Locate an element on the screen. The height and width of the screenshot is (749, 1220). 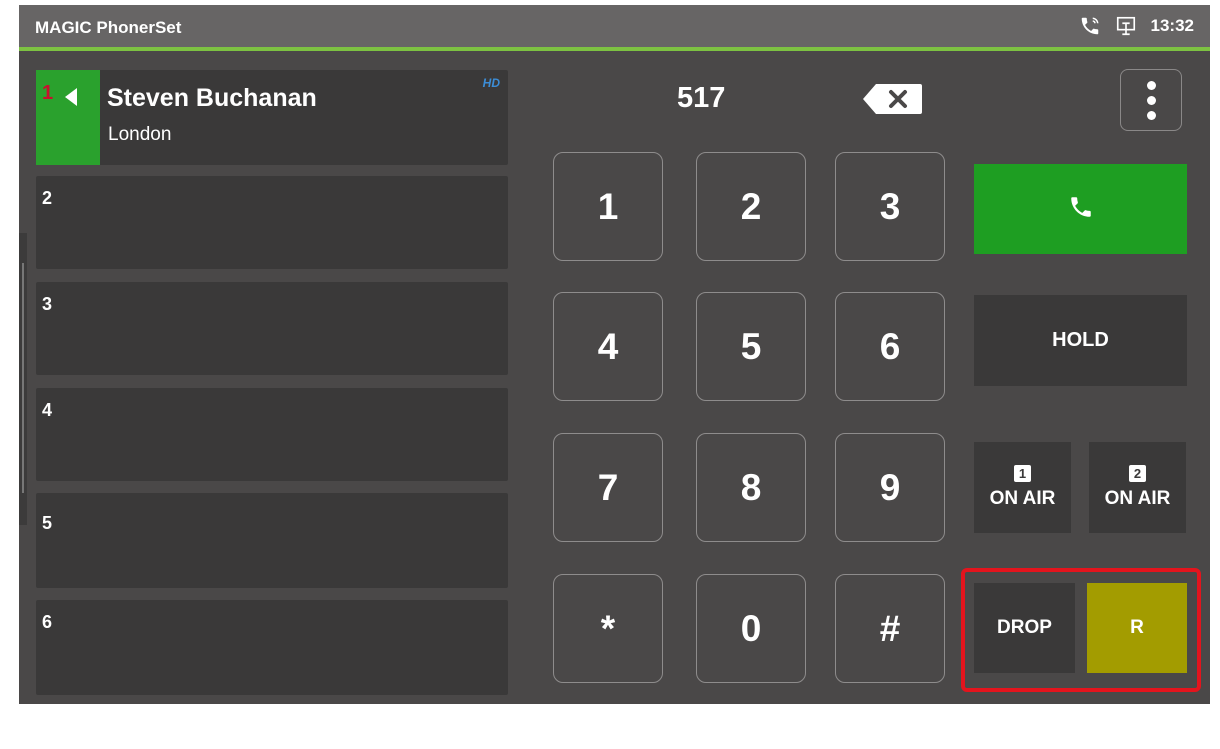
key-4: 4 is located at coordinates (608, 346).